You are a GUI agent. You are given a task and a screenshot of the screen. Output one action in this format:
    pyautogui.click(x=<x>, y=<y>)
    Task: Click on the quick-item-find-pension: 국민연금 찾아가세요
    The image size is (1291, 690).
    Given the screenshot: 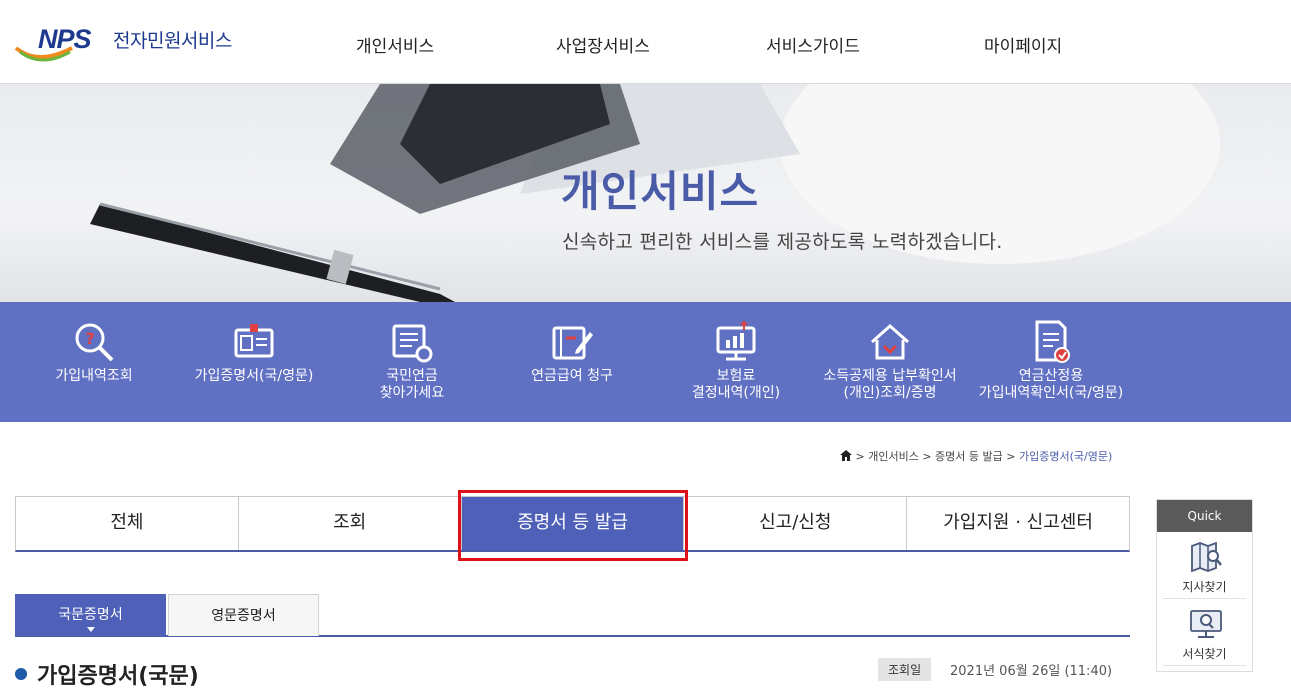 What is the action you would take?
    pyautogui.click(x=412, y=362)
    